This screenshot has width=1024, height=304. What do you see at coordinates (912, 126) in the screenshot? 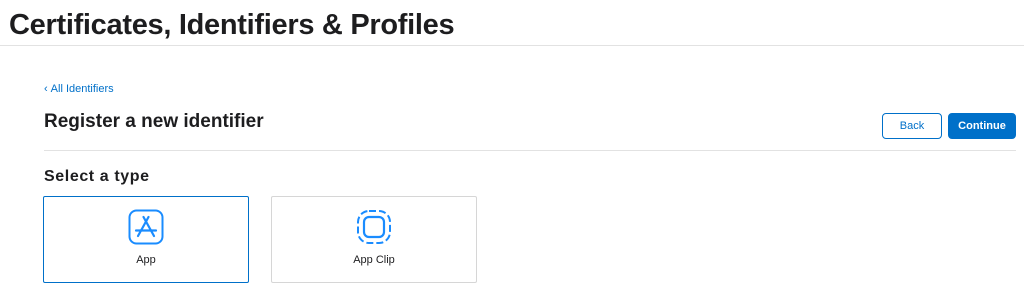
I see `back-button: Back` at bounding box center [912, 126].